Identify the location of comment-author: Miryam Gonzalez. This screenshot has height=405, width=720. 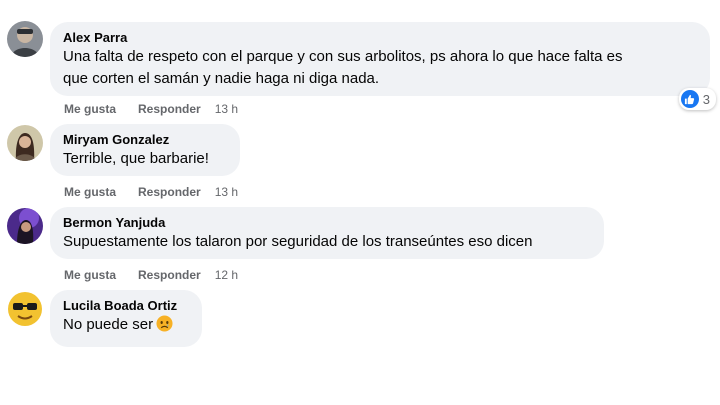
(145, 139).